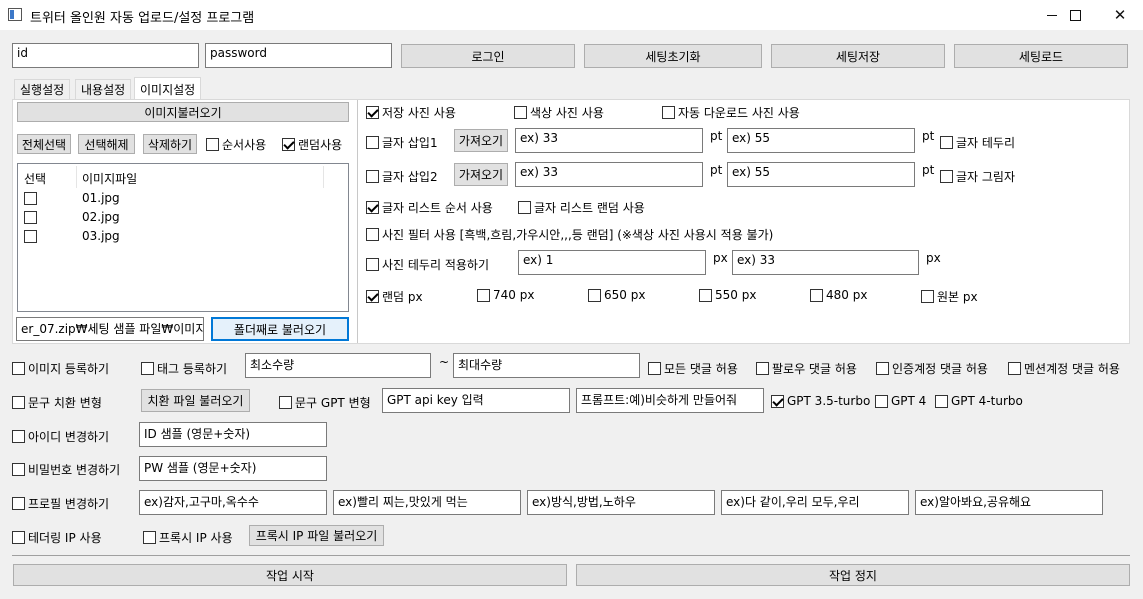 This screenshot has width=1143, height=599. Describe the element at coordinates (705, 295) in the screenshot. I see `size-550-box` at that location.